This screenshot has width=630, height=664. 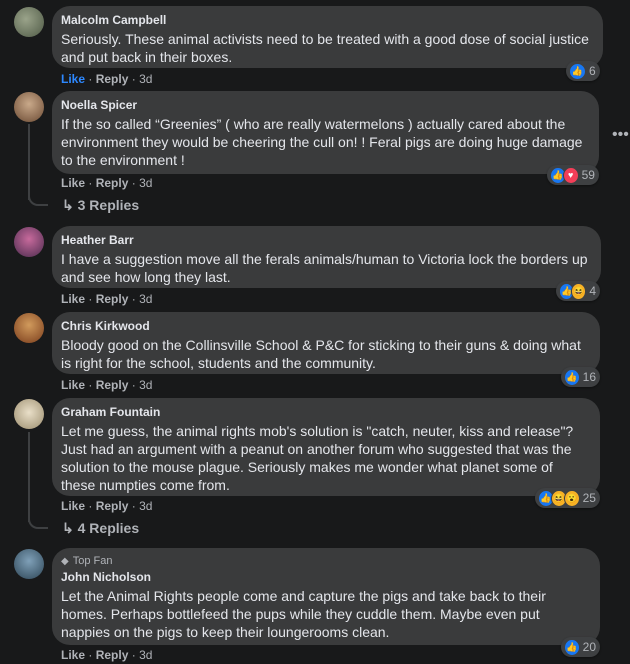 What do you see at coordinates (325, 240) in the screenshot?
I see `author-name: Heather Barr` at bounding box center [325, 240].